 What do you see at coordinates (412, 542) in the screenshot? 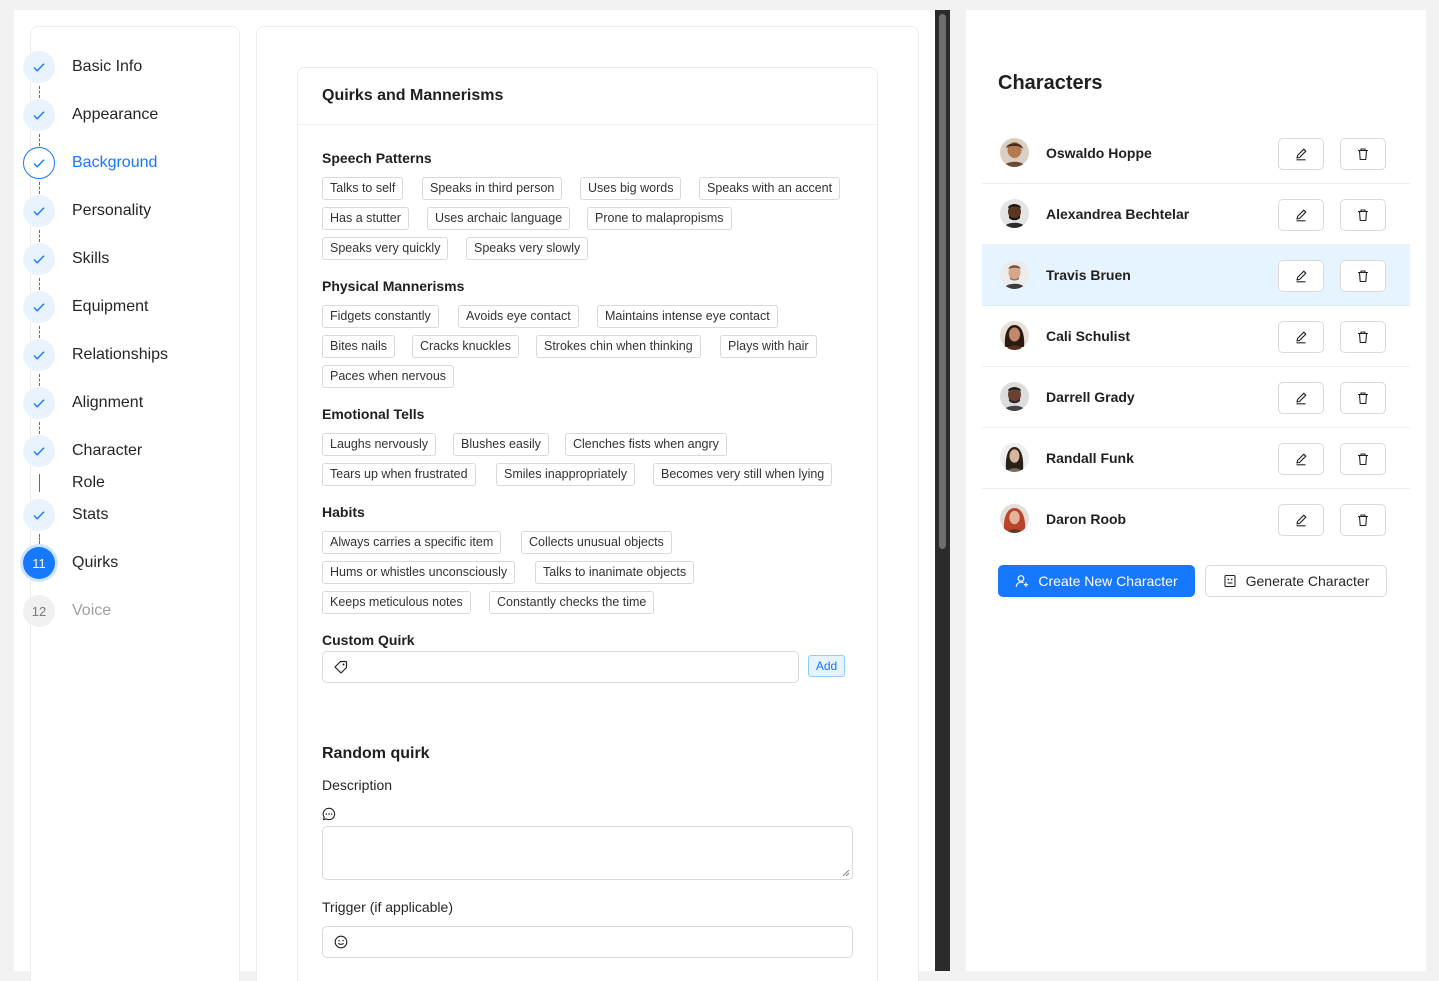
I see `quirk-tag: Always carries a specific item` at bounding box center [412, 542].